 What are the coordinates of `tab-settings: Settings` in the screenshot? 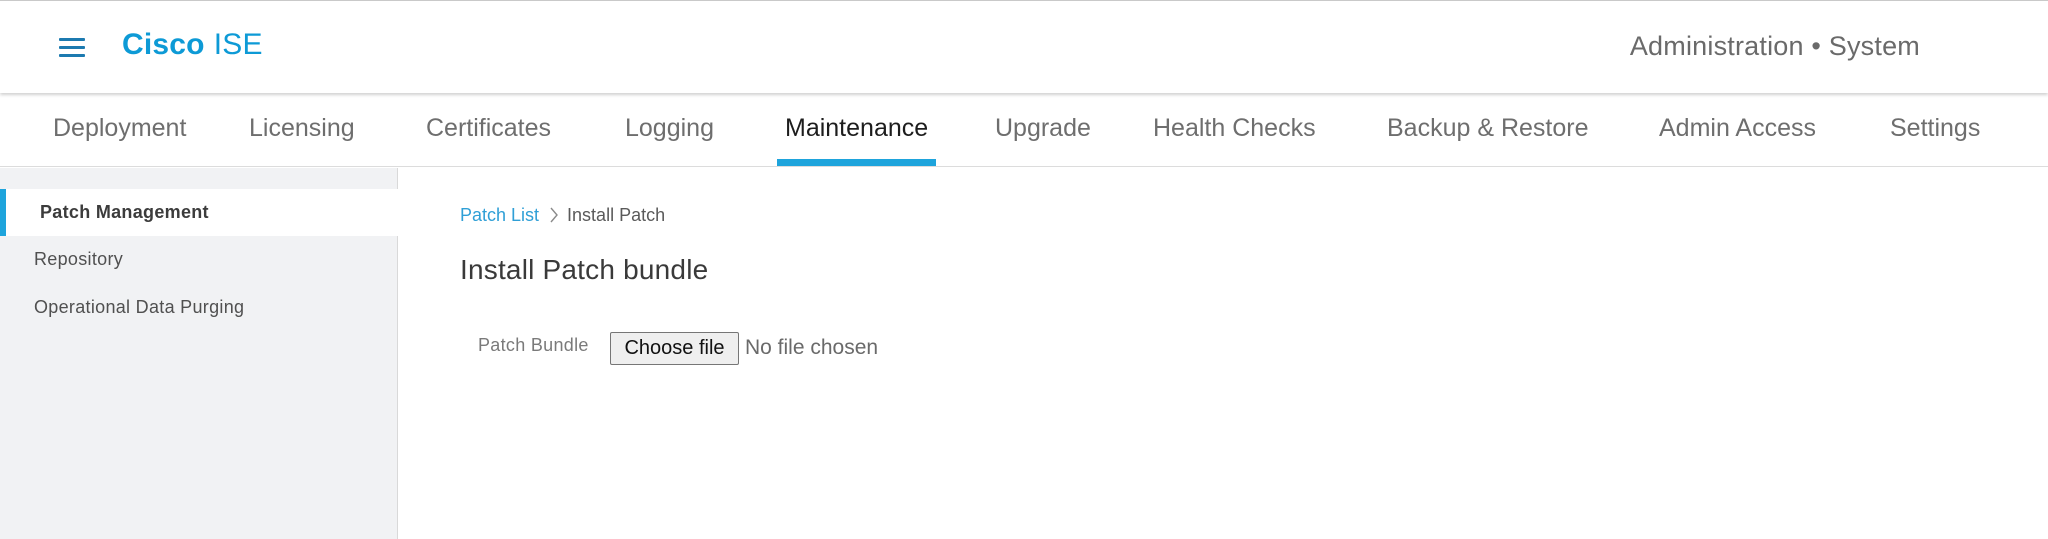 It's located at (1935, 130).